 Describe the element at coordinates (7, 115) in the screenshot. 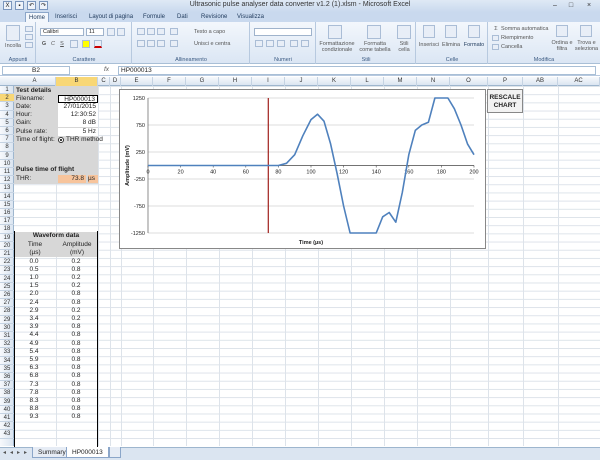

I see `row-header-4: 4` at that location.